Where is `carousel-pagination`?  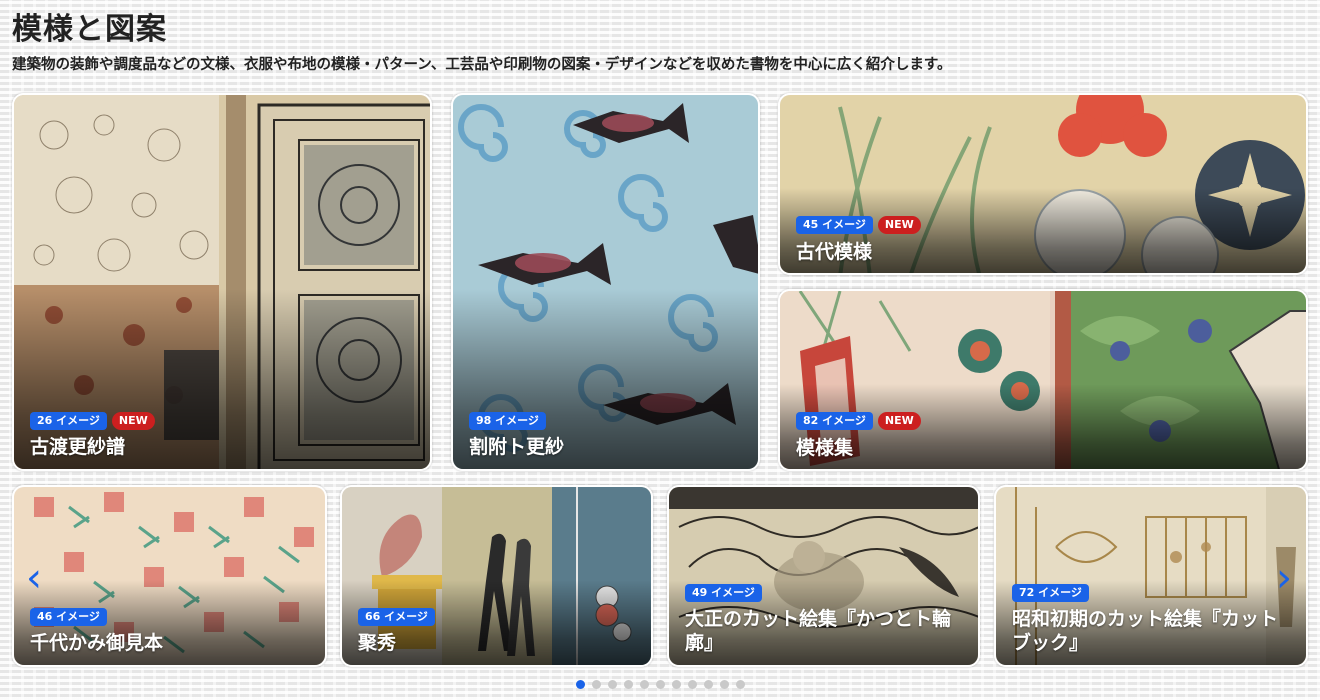 carousel-pagination is located at coordinates (660, 684).